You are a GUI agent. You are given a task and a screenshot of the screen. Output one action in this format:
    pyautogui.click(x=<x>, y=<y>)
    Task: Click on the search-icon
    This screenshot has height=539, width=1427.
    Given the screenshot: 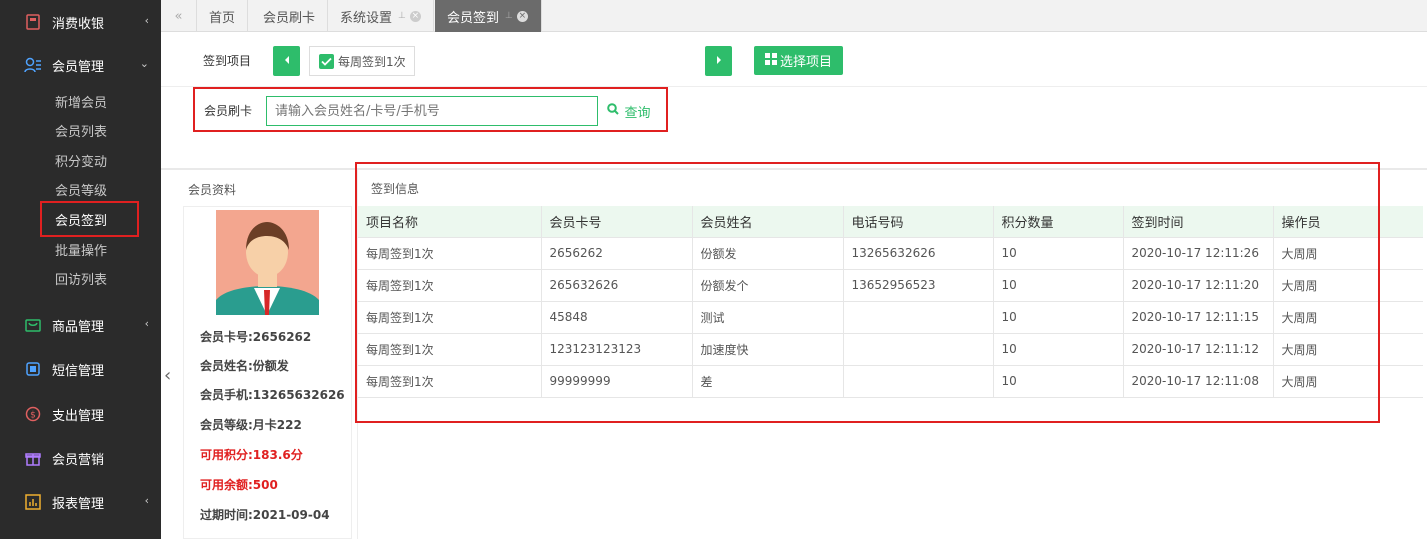 What is the action you would take?
    pyautogui.click(x=613, y=111)
    